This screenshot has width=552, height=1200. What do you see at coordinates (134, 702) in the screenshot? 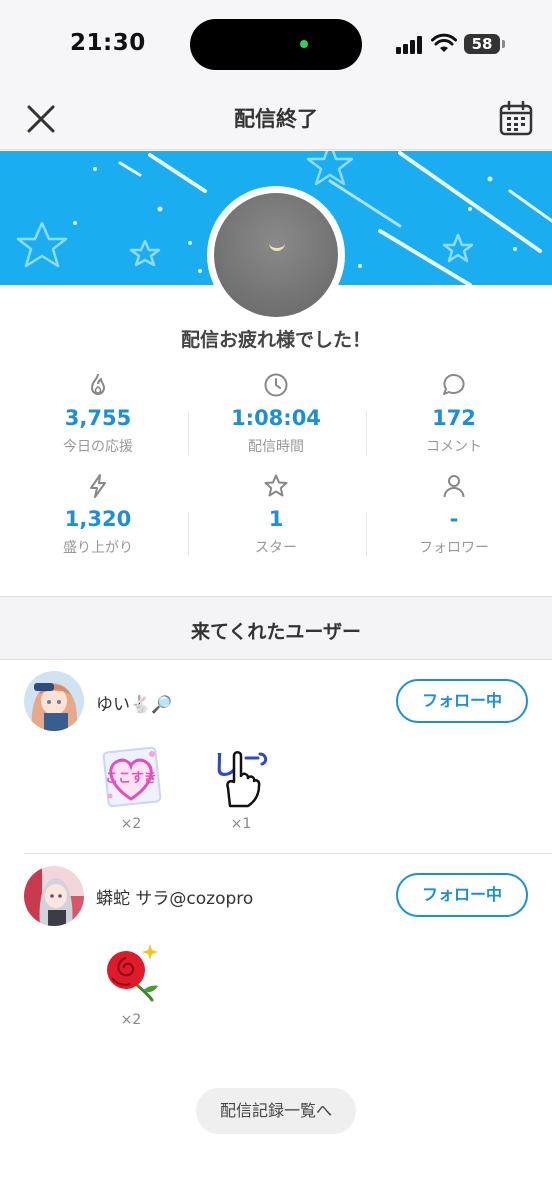
I see `user-name: ゆい🐇🔎` at bounding box center [134, 702].